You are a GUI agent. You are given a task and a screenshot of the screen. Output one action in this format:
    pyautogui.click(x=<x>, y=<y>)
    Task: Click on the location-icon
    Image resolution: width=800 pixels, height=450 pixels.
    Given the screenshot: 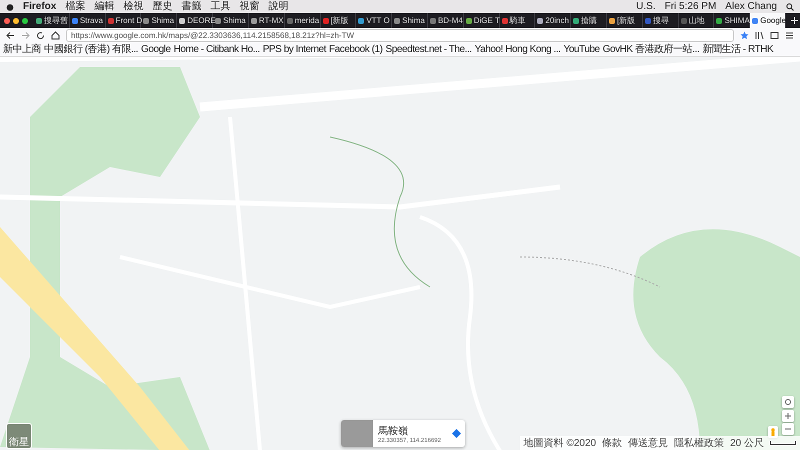 What is the action you would take?
    pyautogui.click(x=788, y=402)
    